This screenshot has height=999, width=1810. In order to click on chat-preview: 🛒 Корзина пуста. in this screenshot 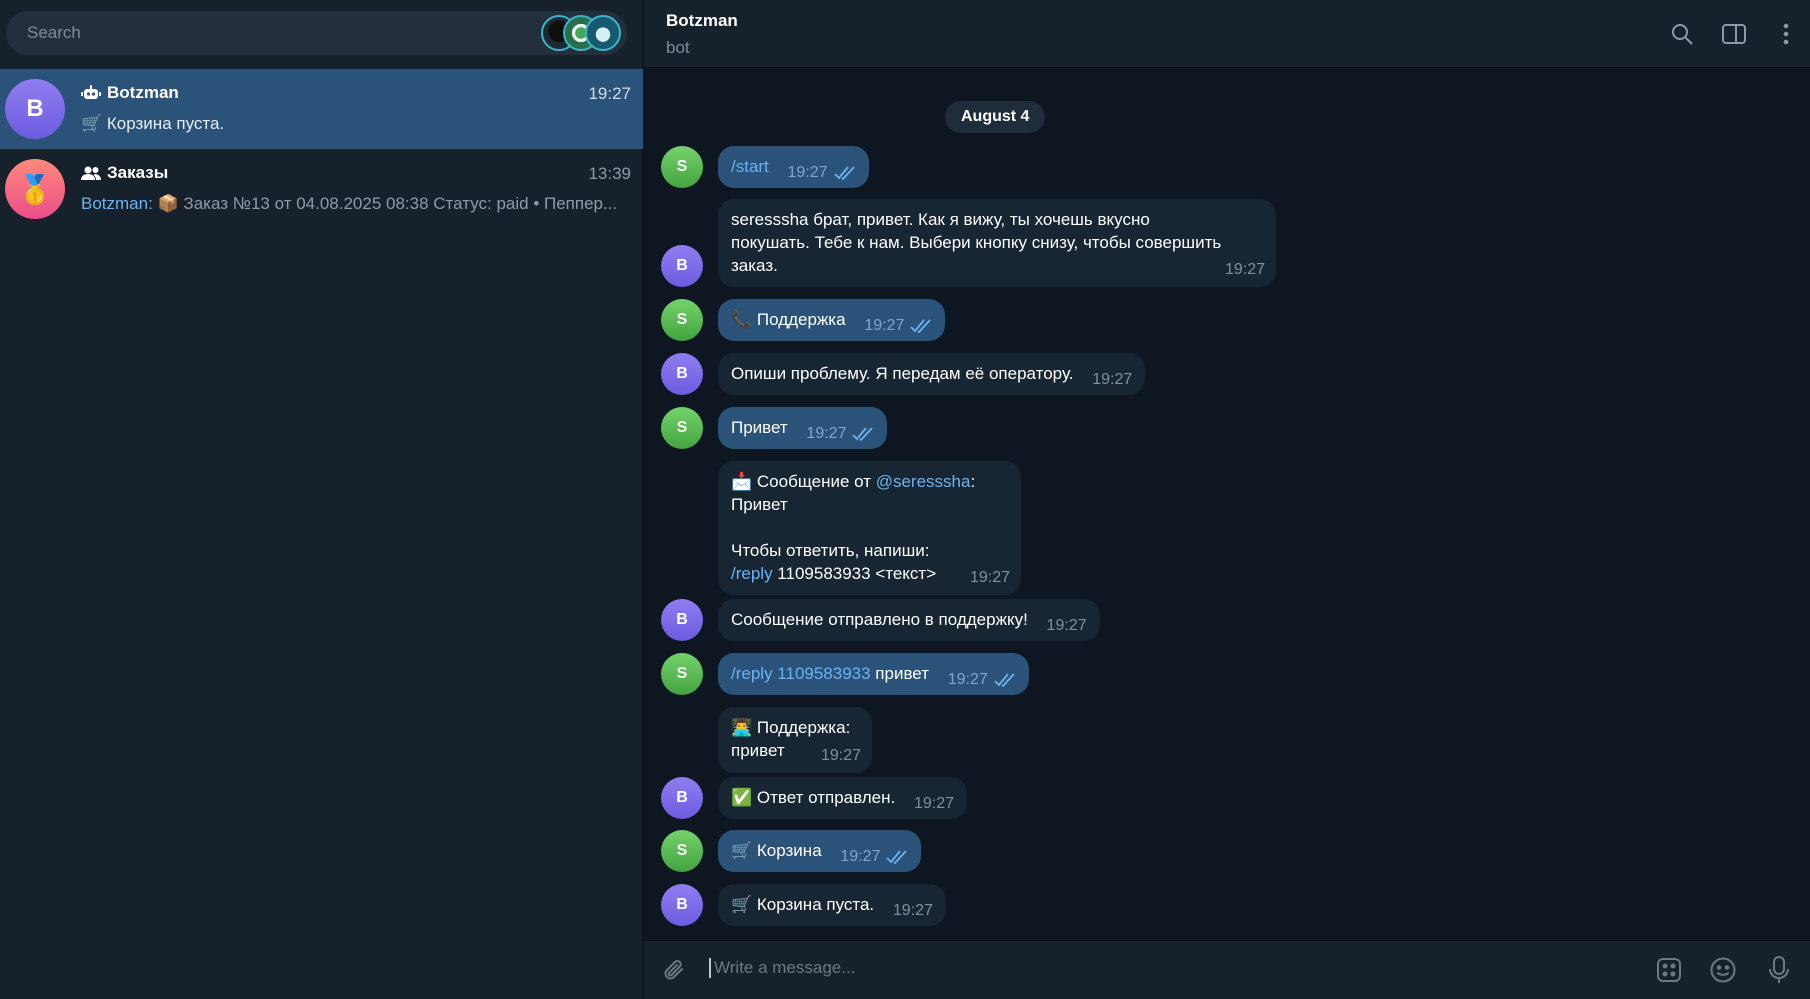, I will do `click(153, 123)`.